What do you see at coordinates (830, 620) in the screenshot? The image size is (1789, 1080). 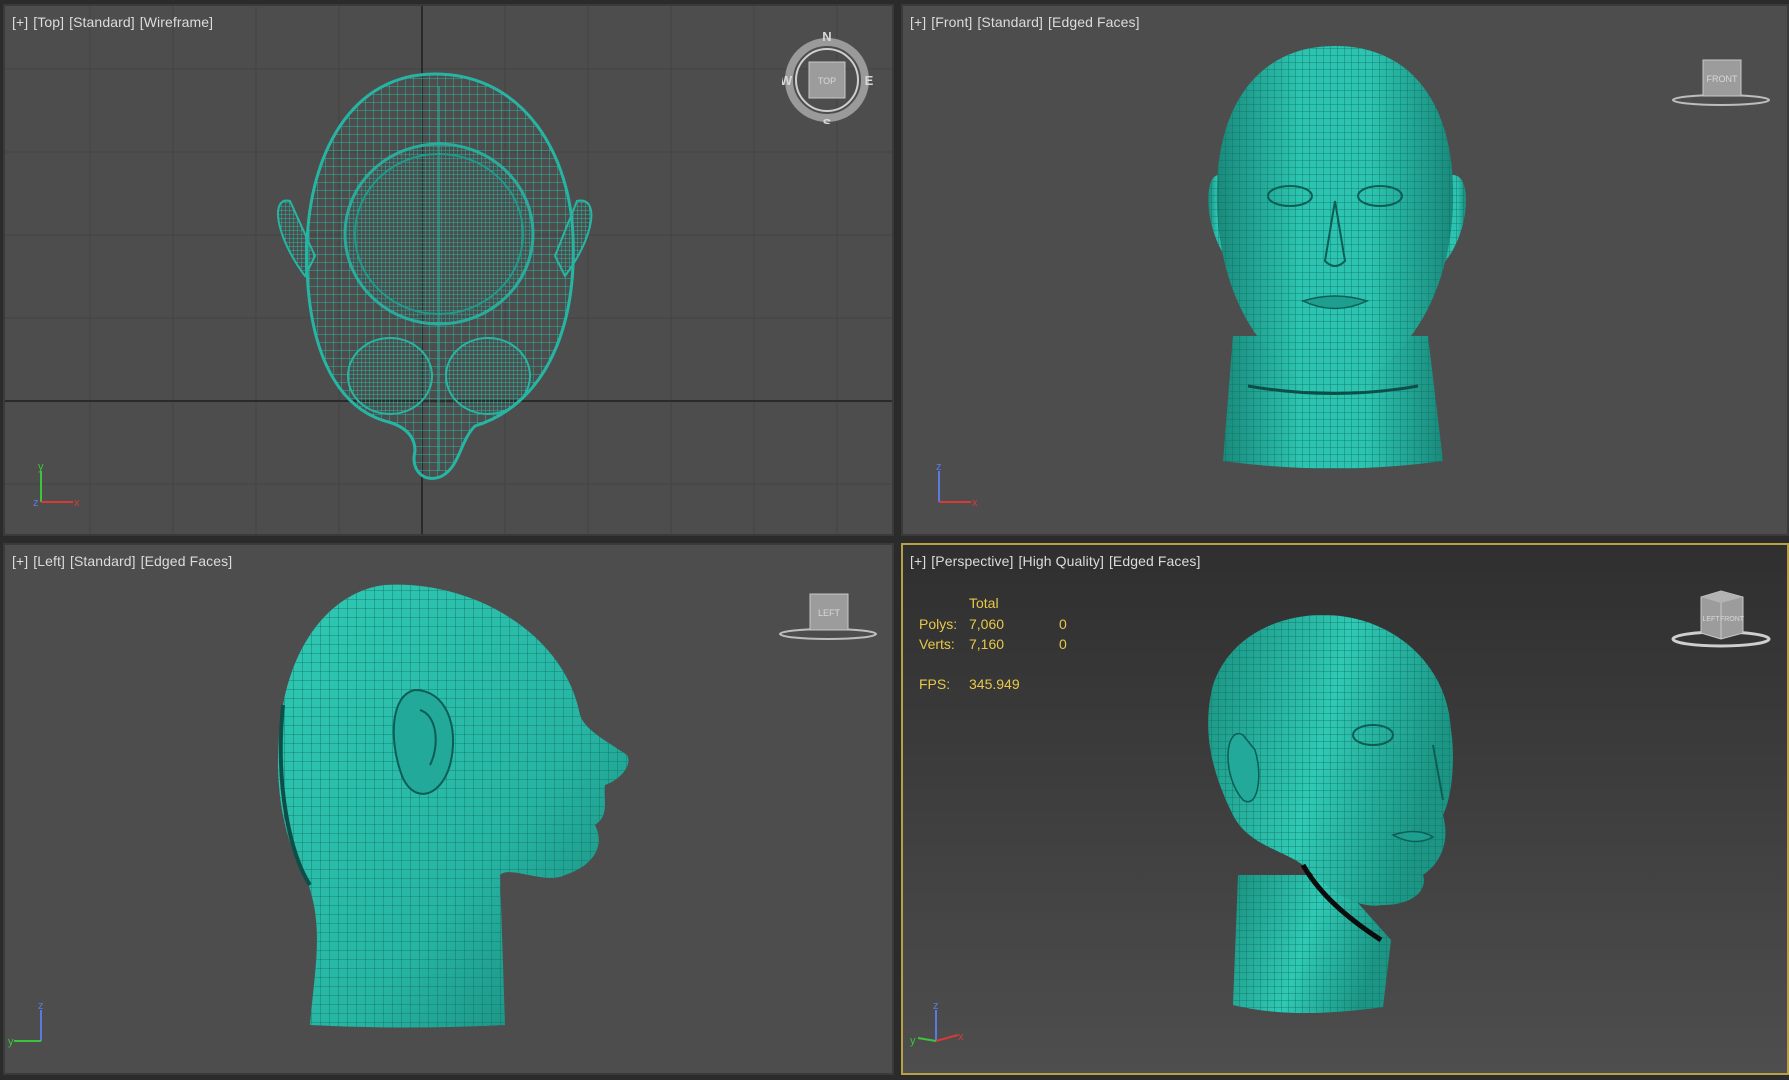 I see `viewcube-icon: LEFT` at bounding box center [830, 620].